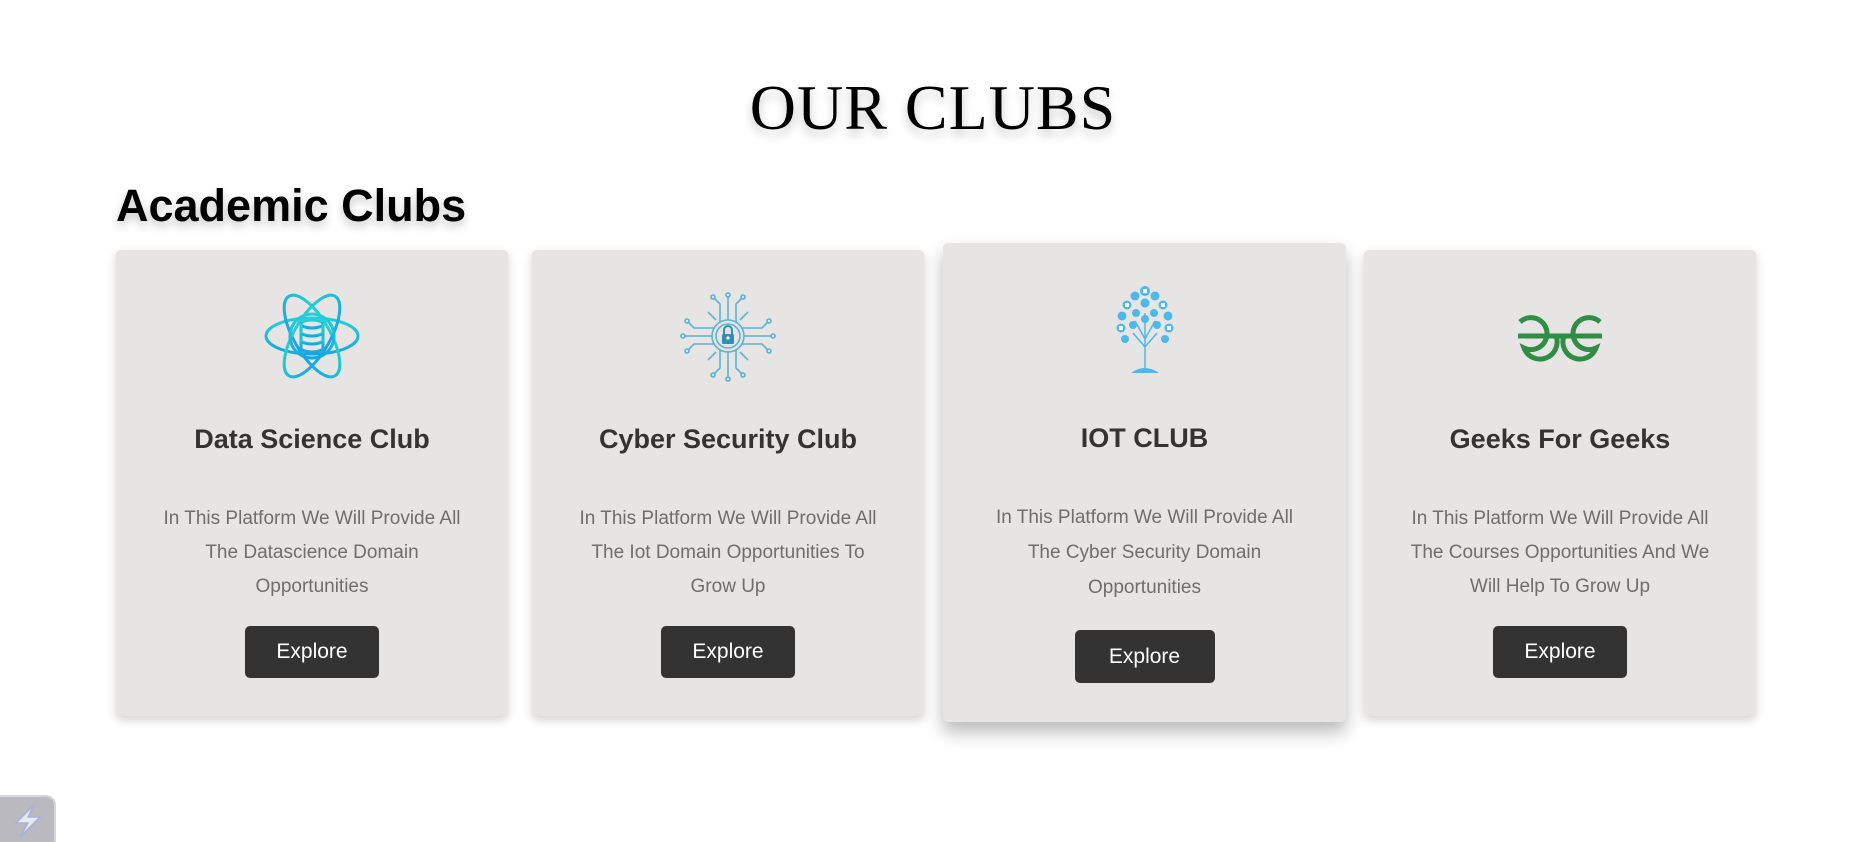 The height and width of the screenshot is (842, 1866). What do you see at coordinates (312, 336) in the screenshot?
I see `atom-database-icon` at bounding box center [312, 336].